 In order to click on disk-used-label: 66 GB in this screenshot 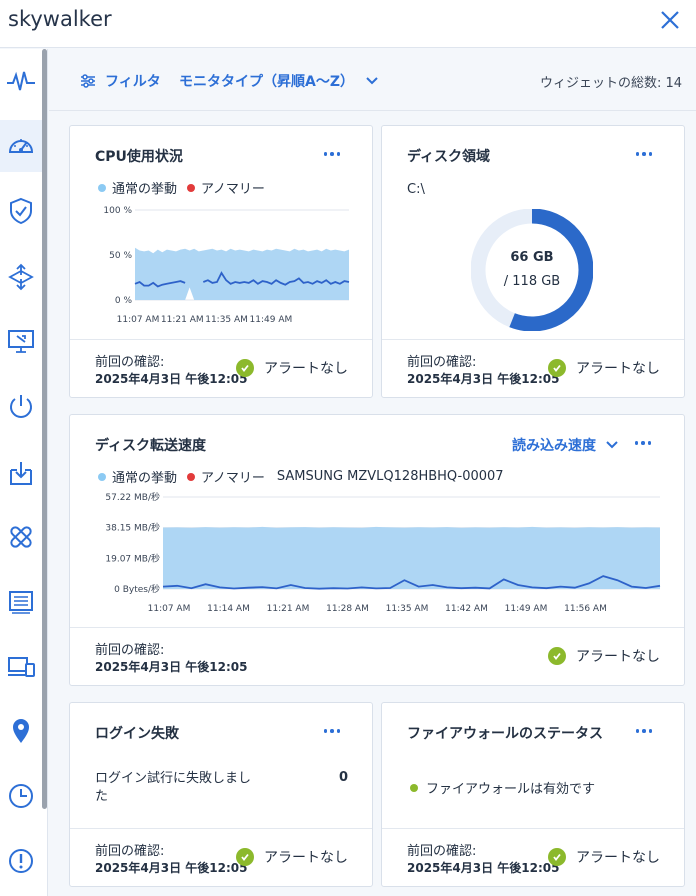, I will do `click(532, 257)`.